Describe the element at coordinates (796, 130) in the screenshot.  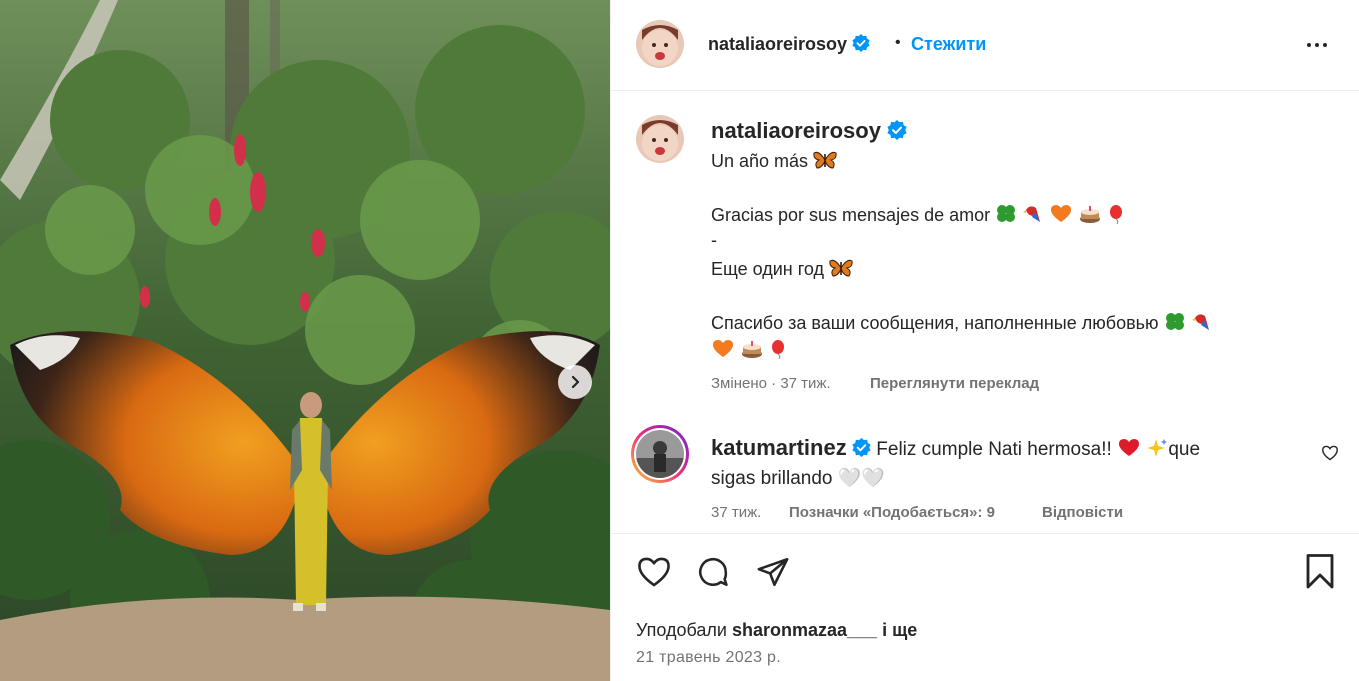
I see `caption-username-text: nataliaoreirosoy` at that location.